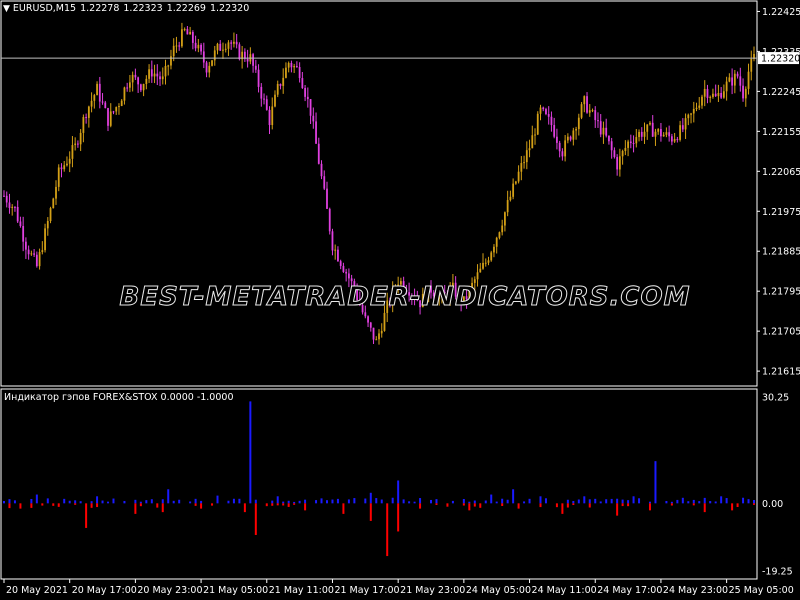  I want to click on price-tick-label: 1.21885, so click(781, 252).